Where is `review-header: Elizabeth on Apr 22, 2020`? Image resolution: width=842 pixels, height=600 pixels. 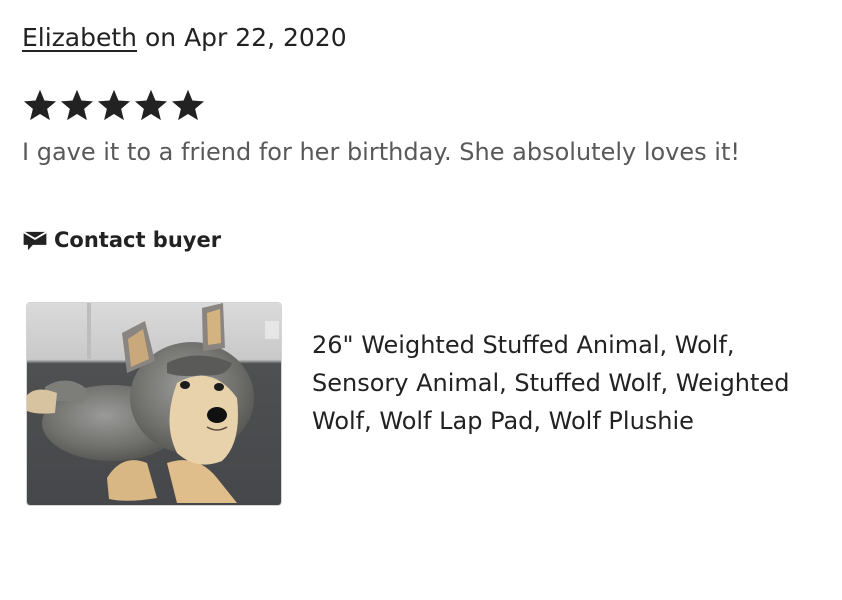
review-header: Elizabeth on Apr 22, 2020 is located at coordinates (184, 38).